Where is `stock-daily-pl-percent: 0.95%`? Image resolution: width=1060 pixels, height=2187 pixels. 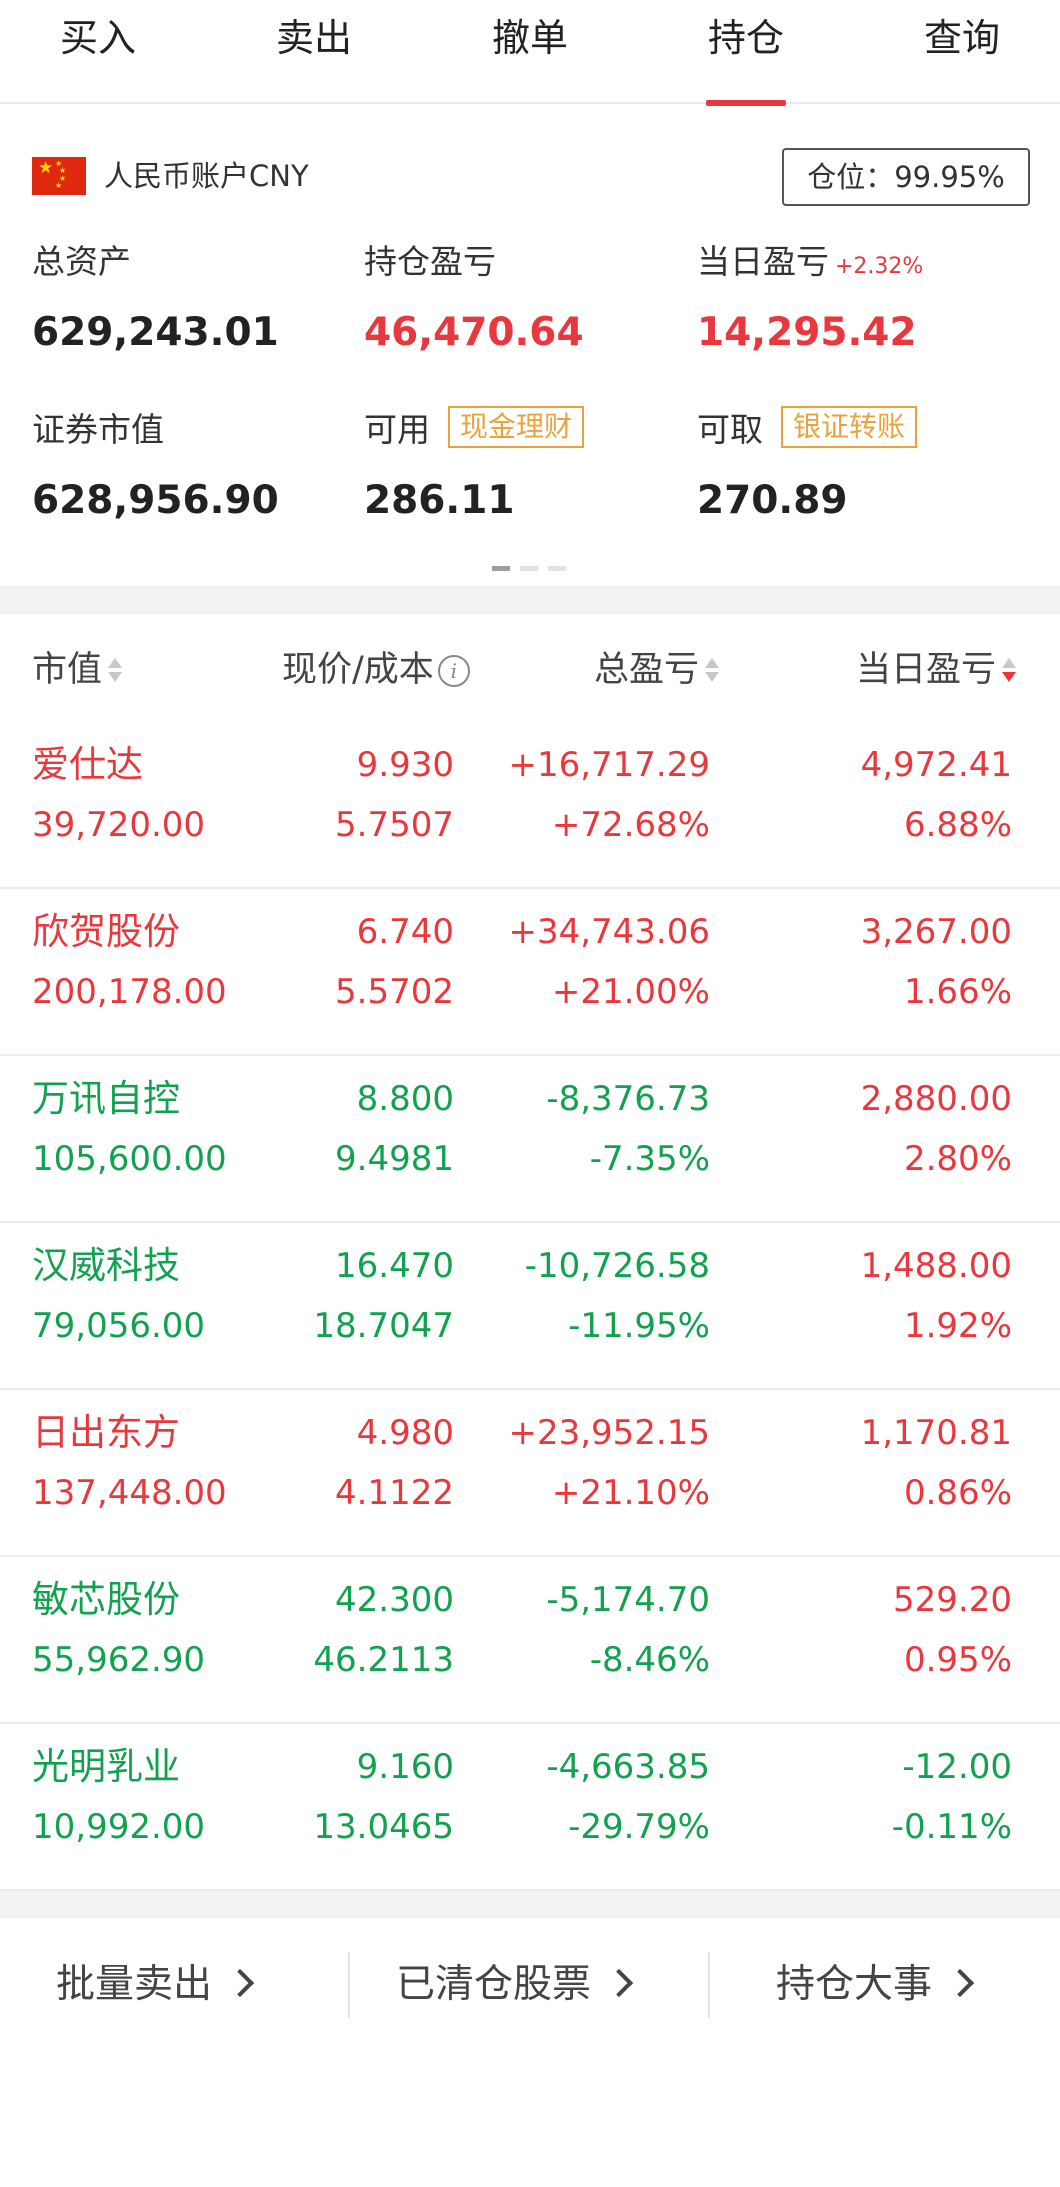
stock-daily-pl-percent: 0.95% is located at coordinates (957, 1660).